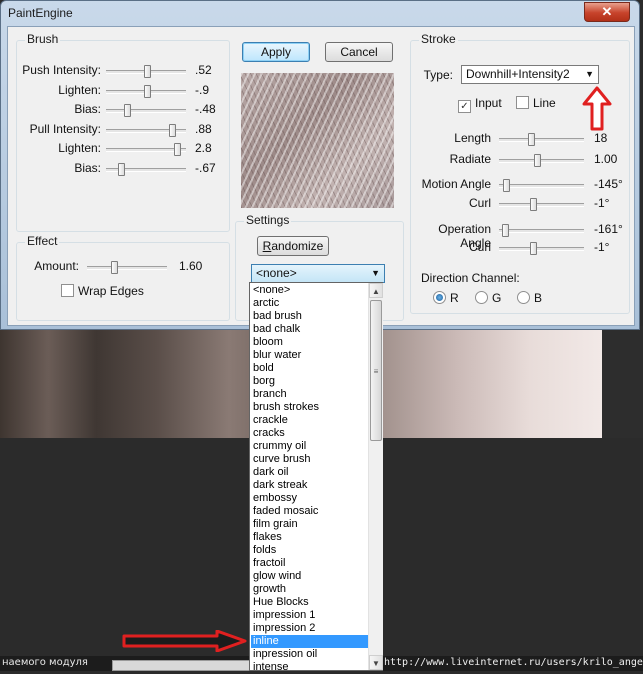 This screenshot has width=643, height=674. I want to click on scroll-up-arrow-icon: ▲, so click(376, 290).